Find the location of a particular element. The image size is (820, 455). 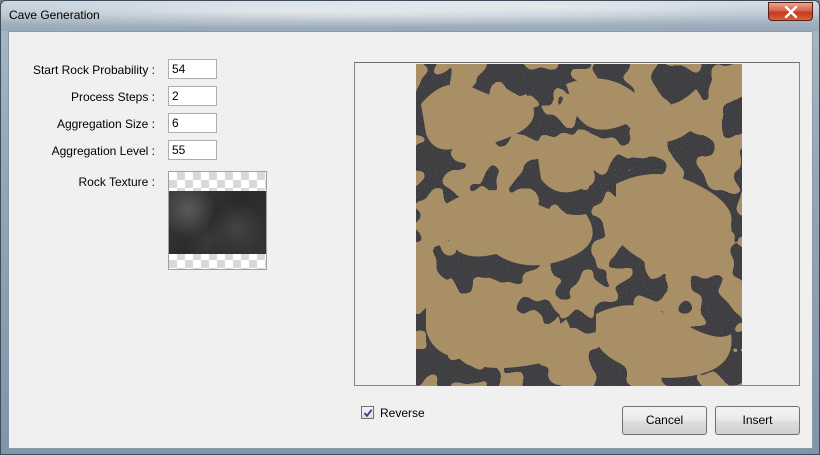

process-steps-label: Process Steps : is located at coordinates (112, 97).